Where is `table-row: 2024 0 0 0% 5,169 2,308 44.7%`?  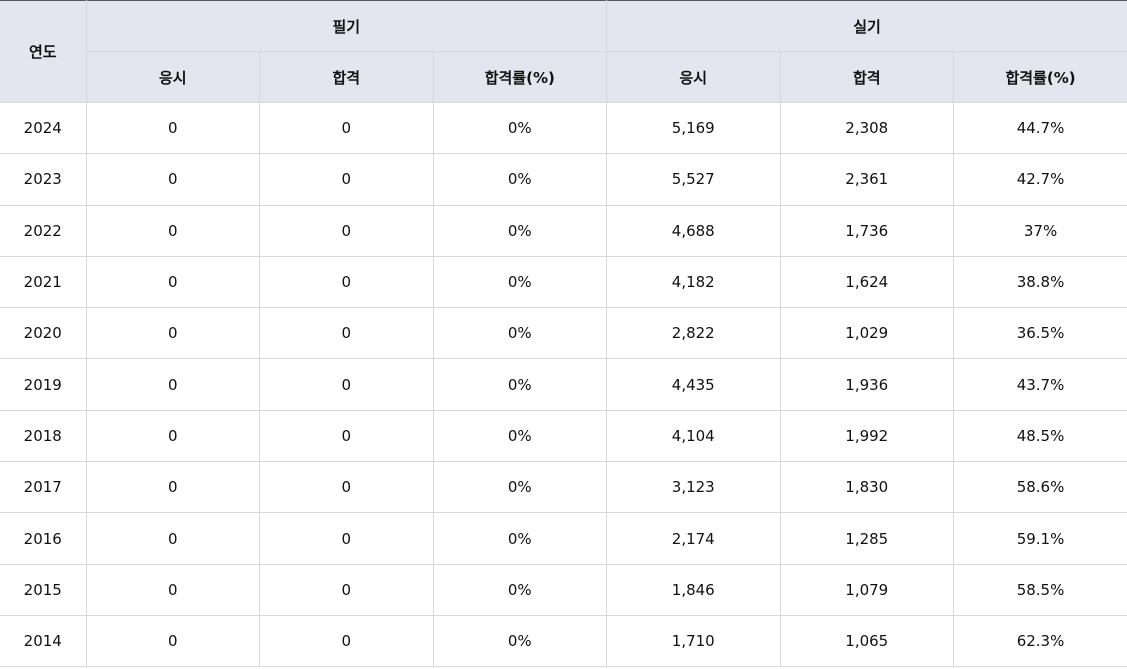
table-row: 2024 0 0 0% 5,169 2,308 44.7% is located at coordinates (563, 128).